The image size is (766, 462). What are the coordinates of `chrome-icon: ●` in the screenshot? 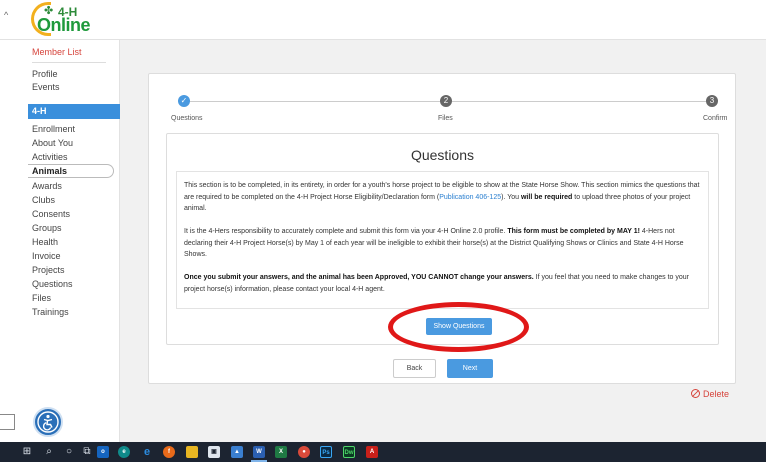 It's located at (304, 452).